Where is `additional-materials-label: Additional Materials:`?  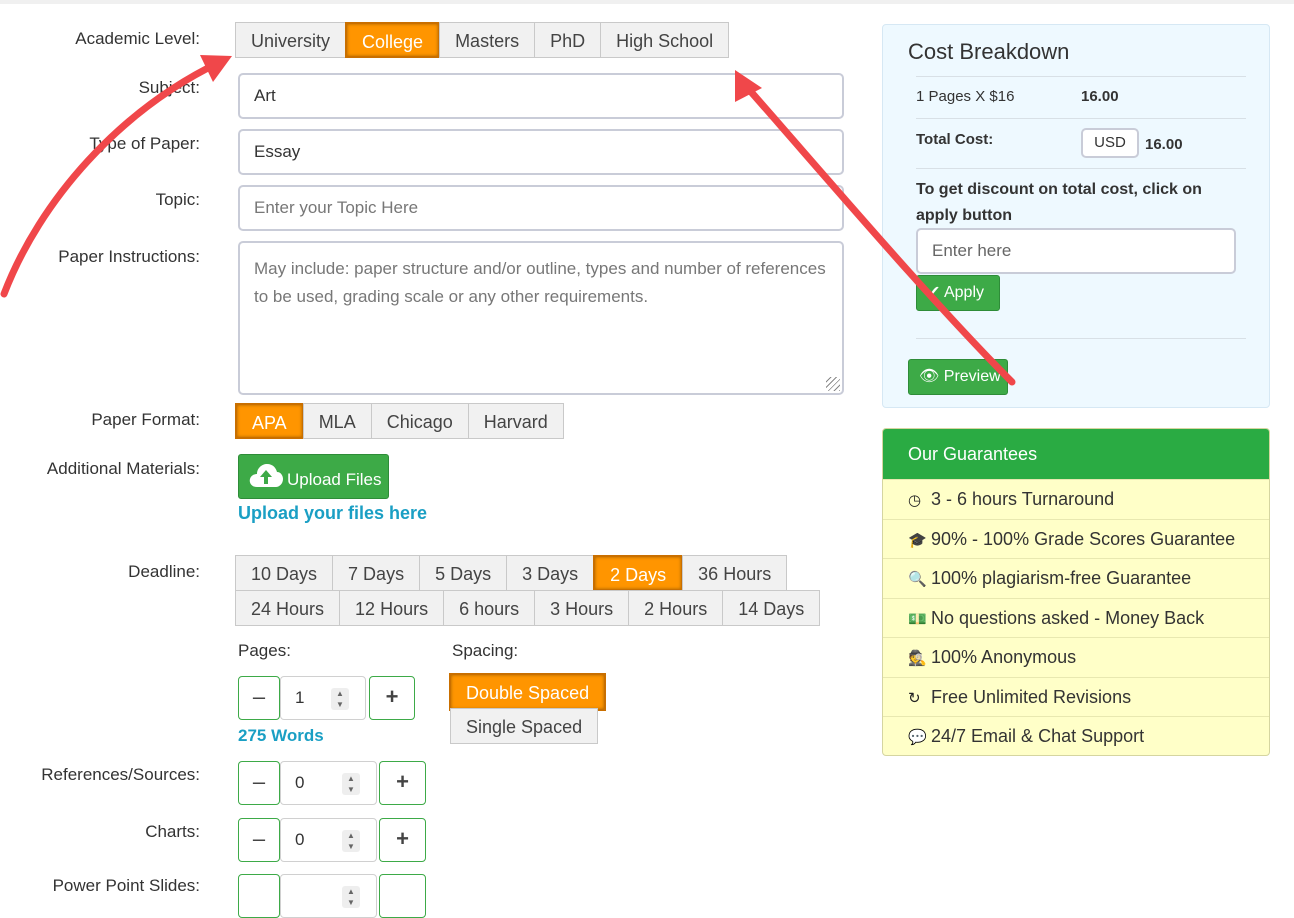 additional-materials-label: Additional Materials: is located at coordinates (123, 468).